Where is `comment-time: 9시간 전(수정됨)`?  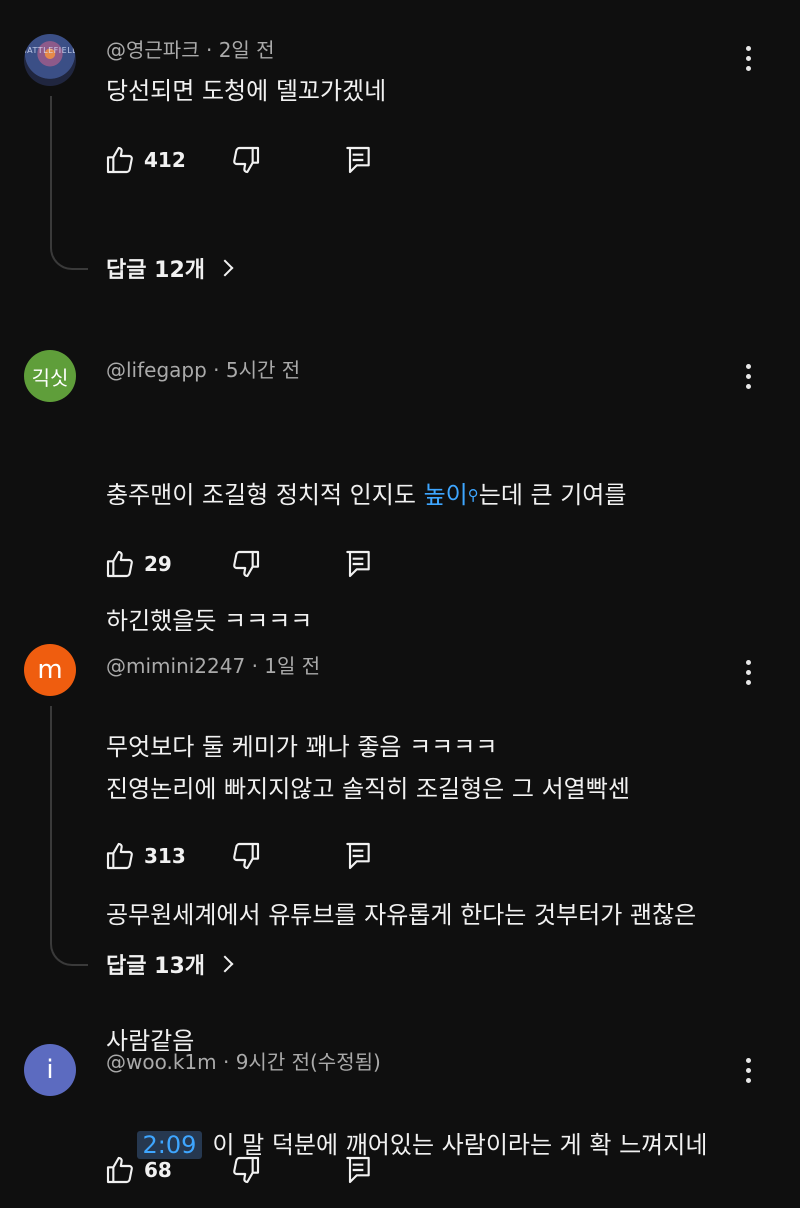
comment-time: 9시간 전(수정됨) is located at coordinates (308, 1062).